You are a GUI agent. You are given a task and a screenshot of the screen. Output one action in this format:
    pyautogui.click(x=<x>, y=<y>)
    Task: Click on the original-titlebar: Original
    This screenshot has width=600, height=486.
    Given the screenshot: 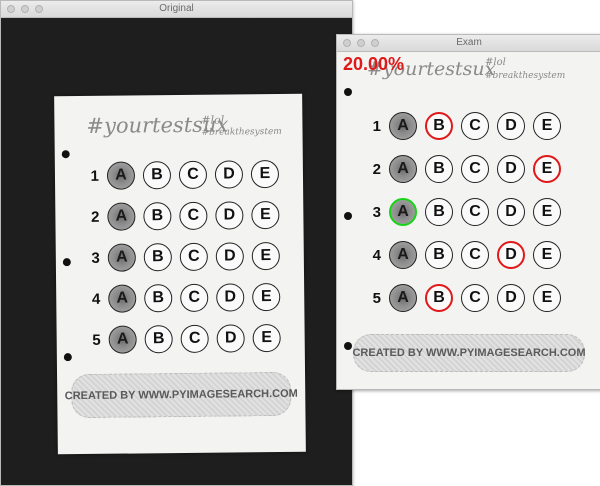 What is the action you would take?
    pyautogui.click(x=176, y=9)
    